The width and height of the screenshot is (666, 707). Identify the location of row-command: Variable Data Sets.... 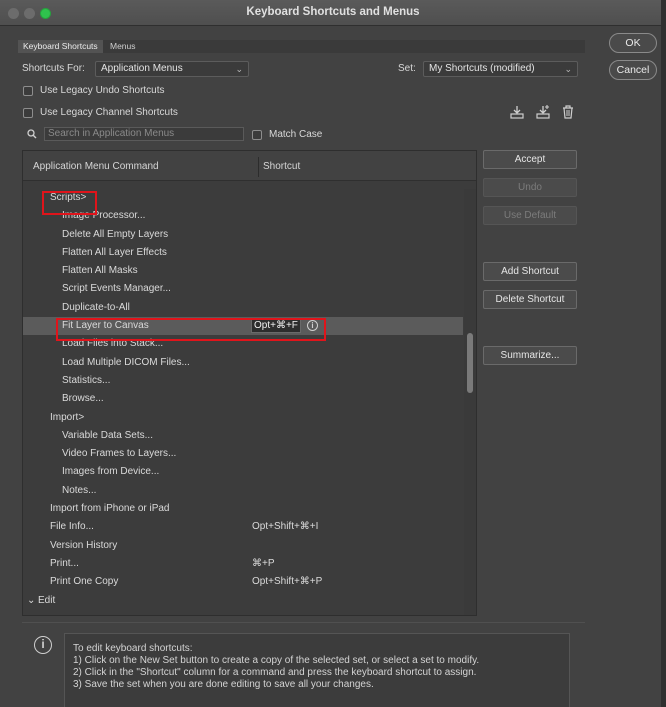
(107, 435).